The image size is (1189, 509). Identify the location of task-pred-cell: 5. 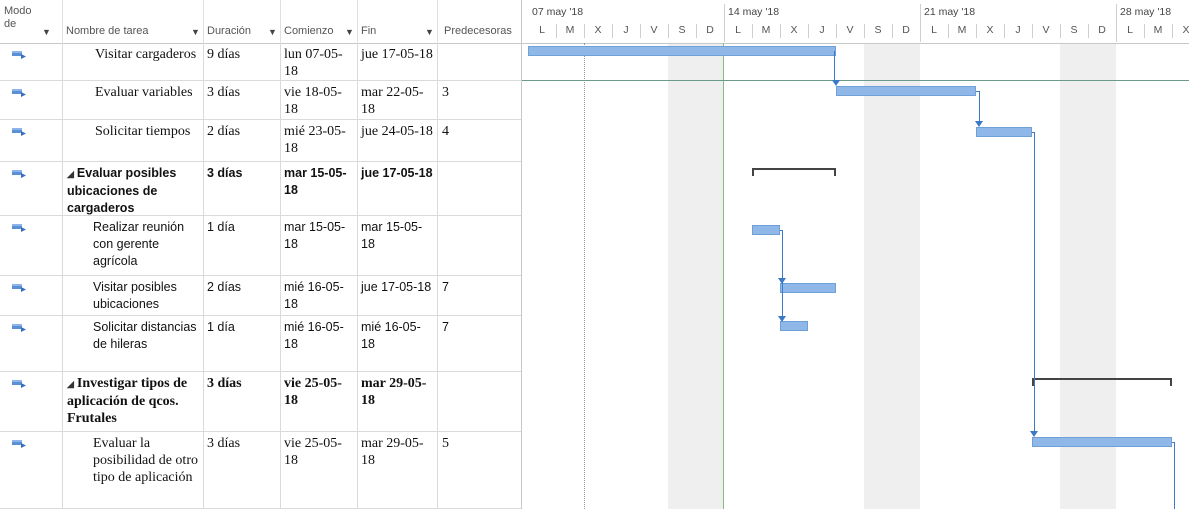
(479, 470).